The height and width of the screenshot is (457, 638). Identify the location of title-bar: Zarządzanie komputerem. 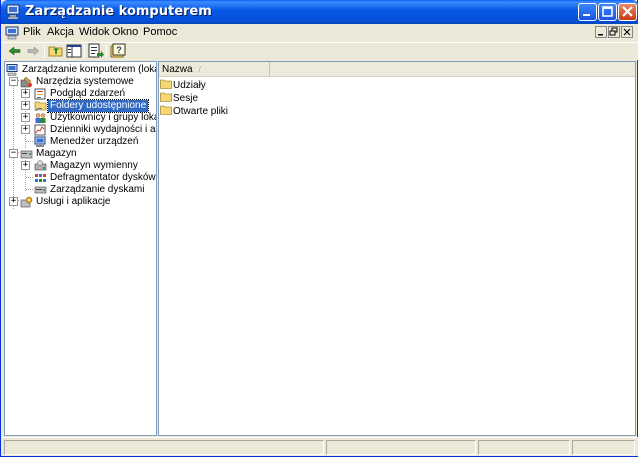
(319, 12).